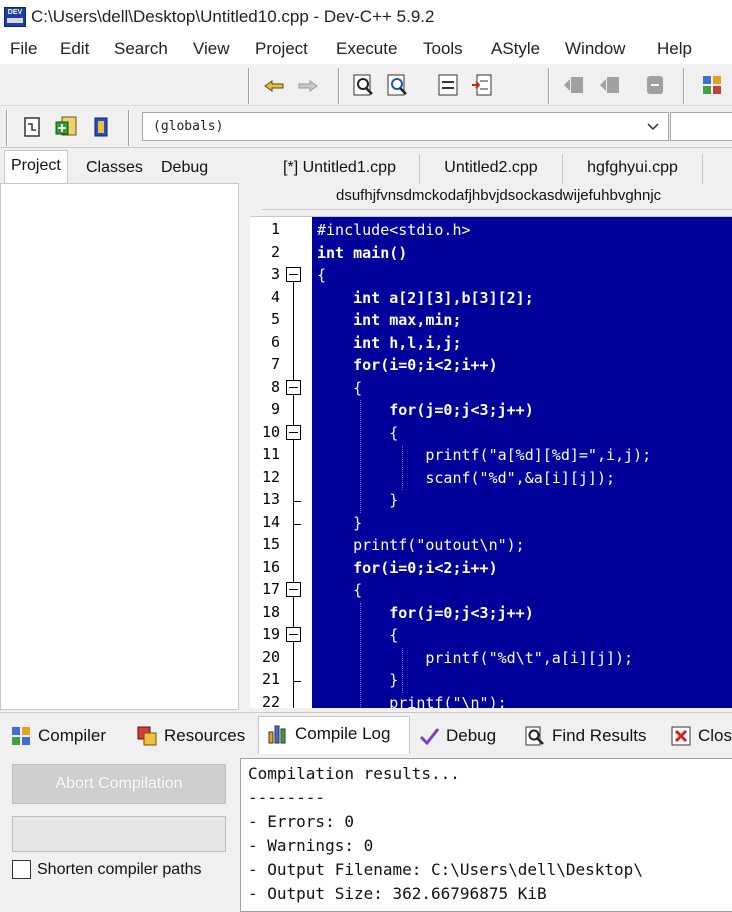  I want to click on line-number: 7, so click(275, 364).